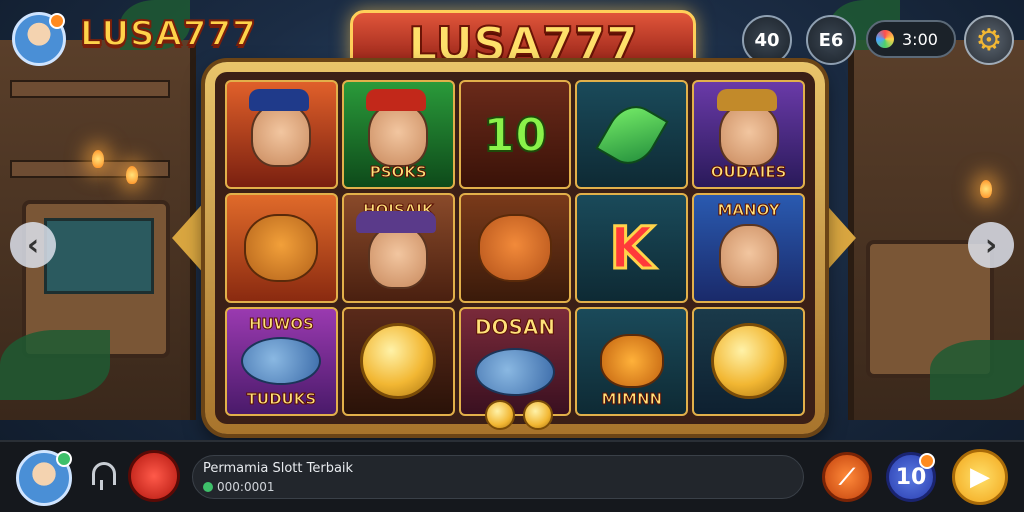 The width and height of the screenshot is (1024, 512). What do you see at coordinates (44, 478) in the screenshot?
I see `chat-user-avatar` at bounding box center [44, 478].